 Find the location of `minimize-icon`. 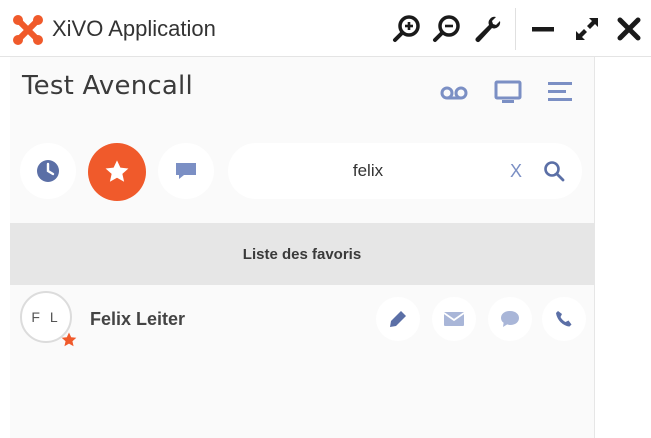

minimize-icon is located at coordinates (543, 29).